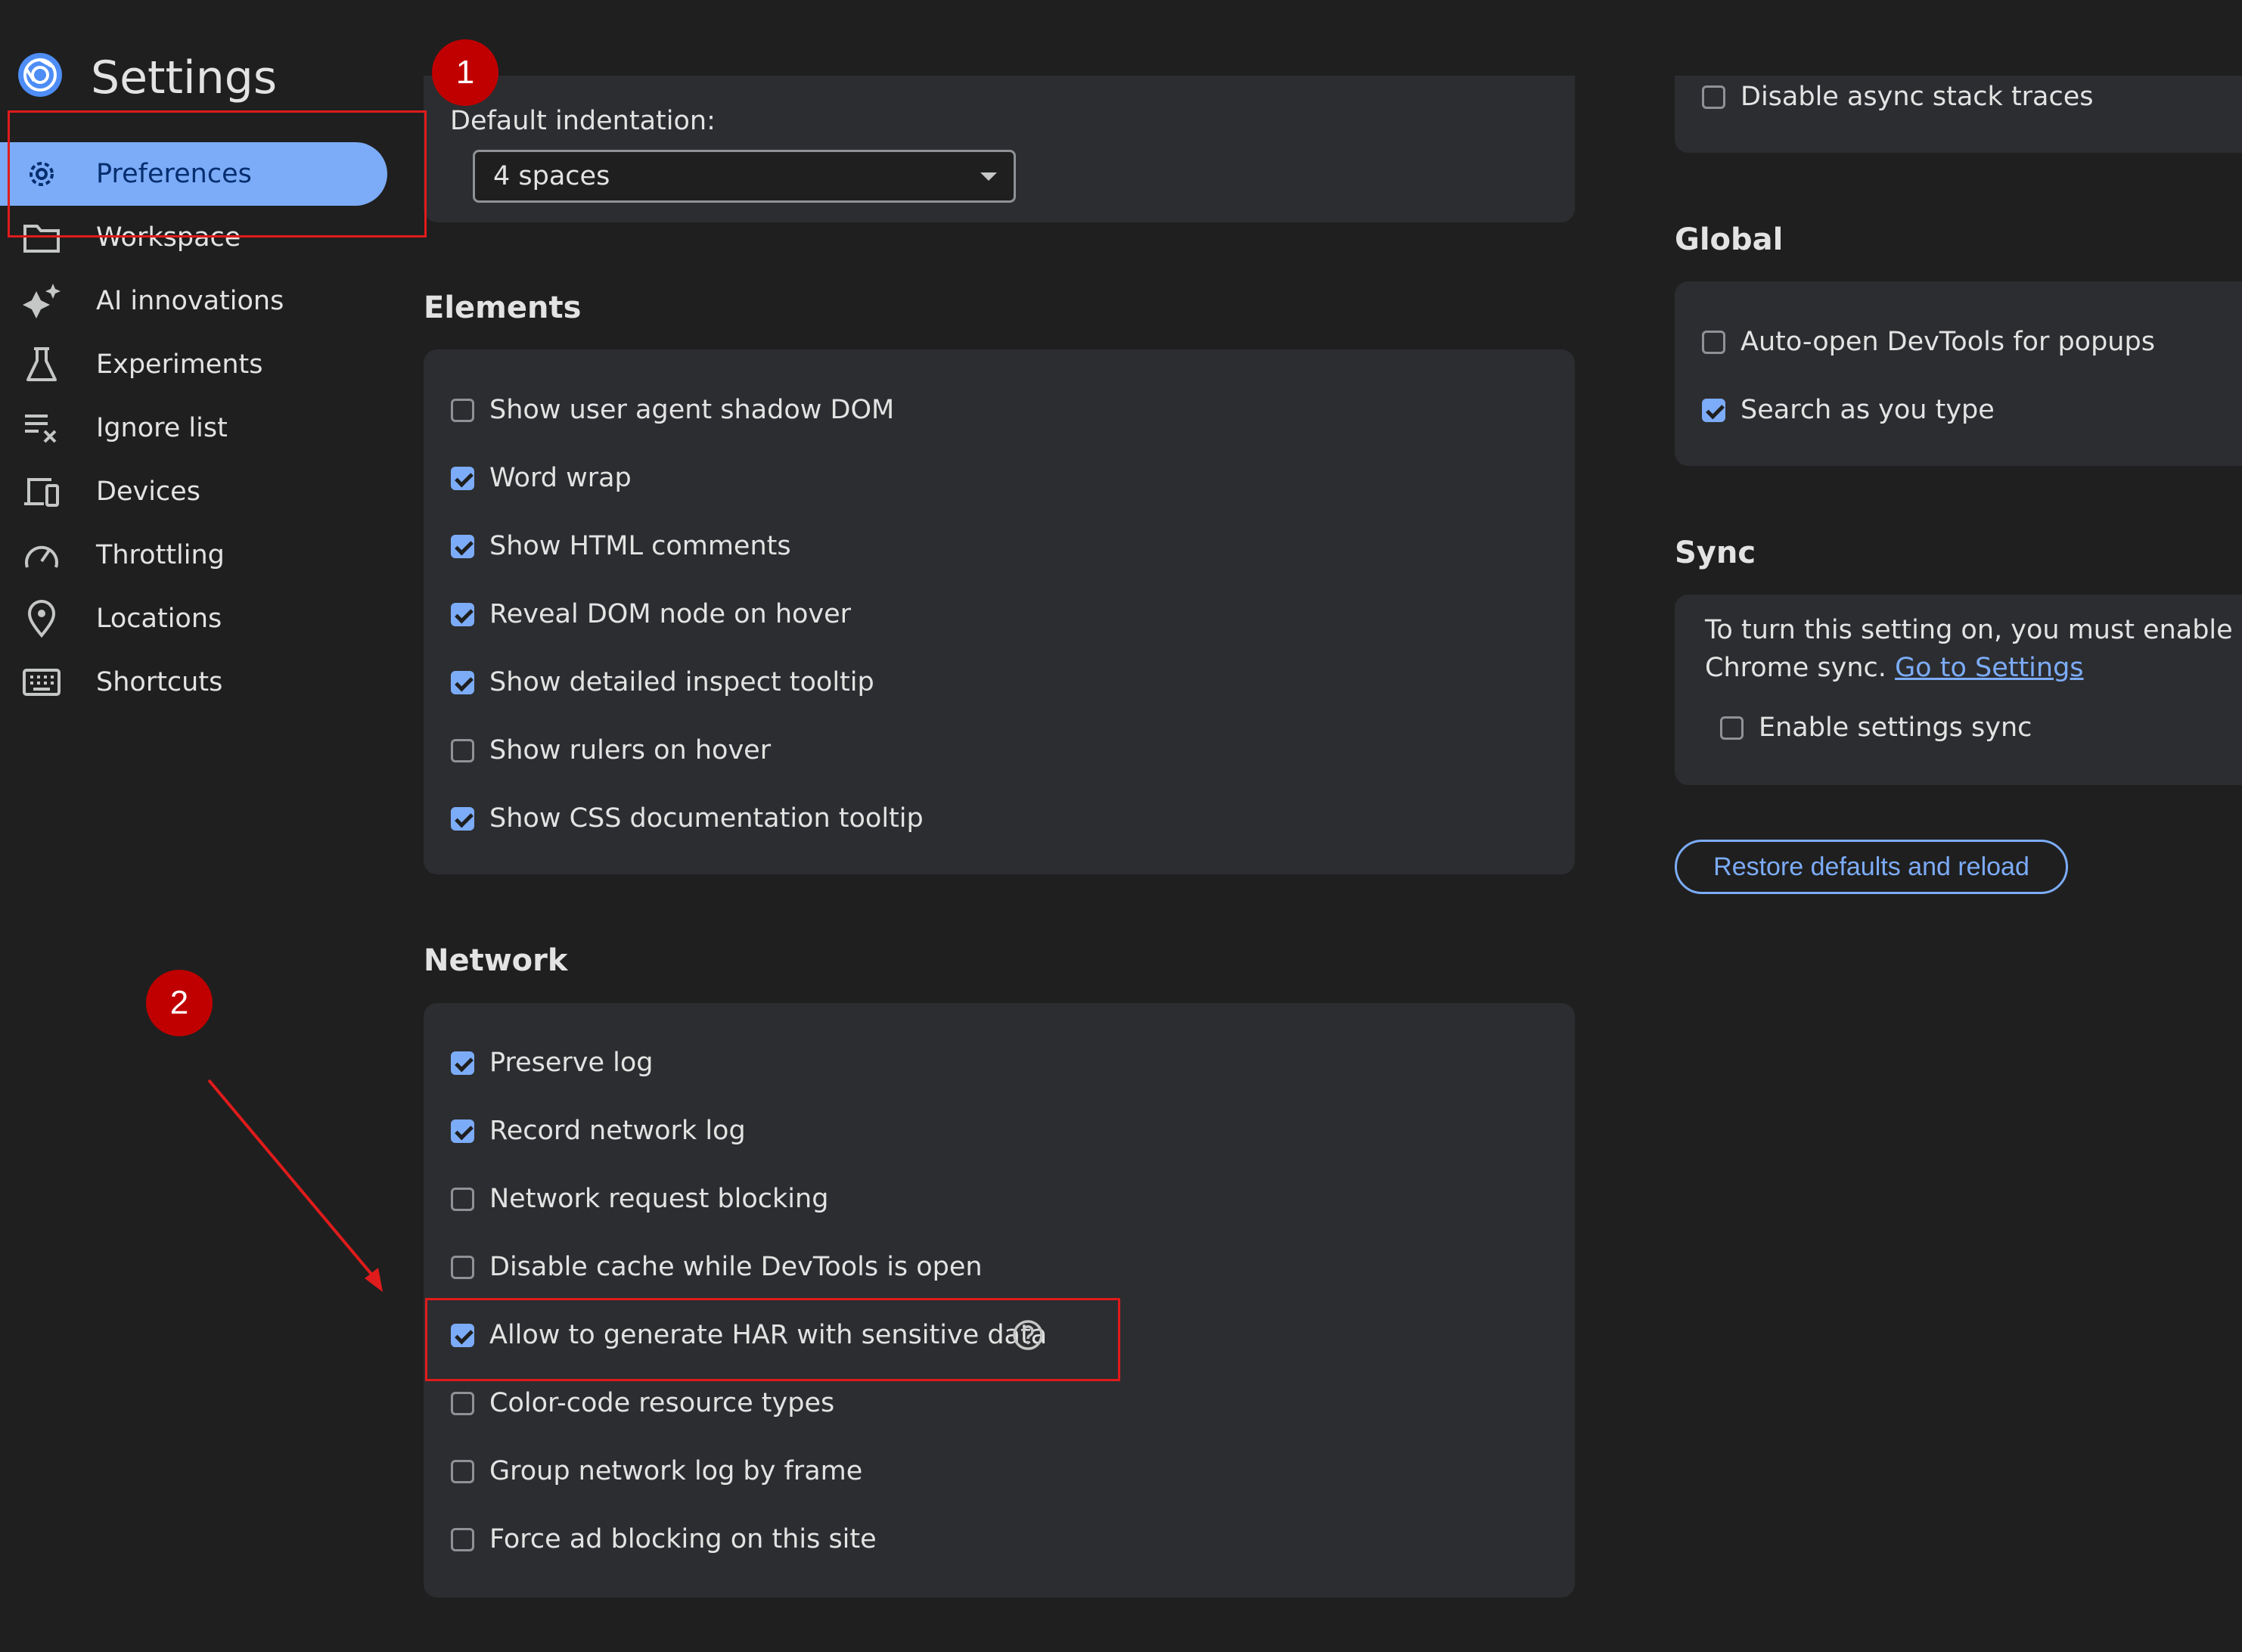  What do you see at coordinates (41, 682) in the screenshot?
I see `keyboard-icon` at bounding box center [41, 682].